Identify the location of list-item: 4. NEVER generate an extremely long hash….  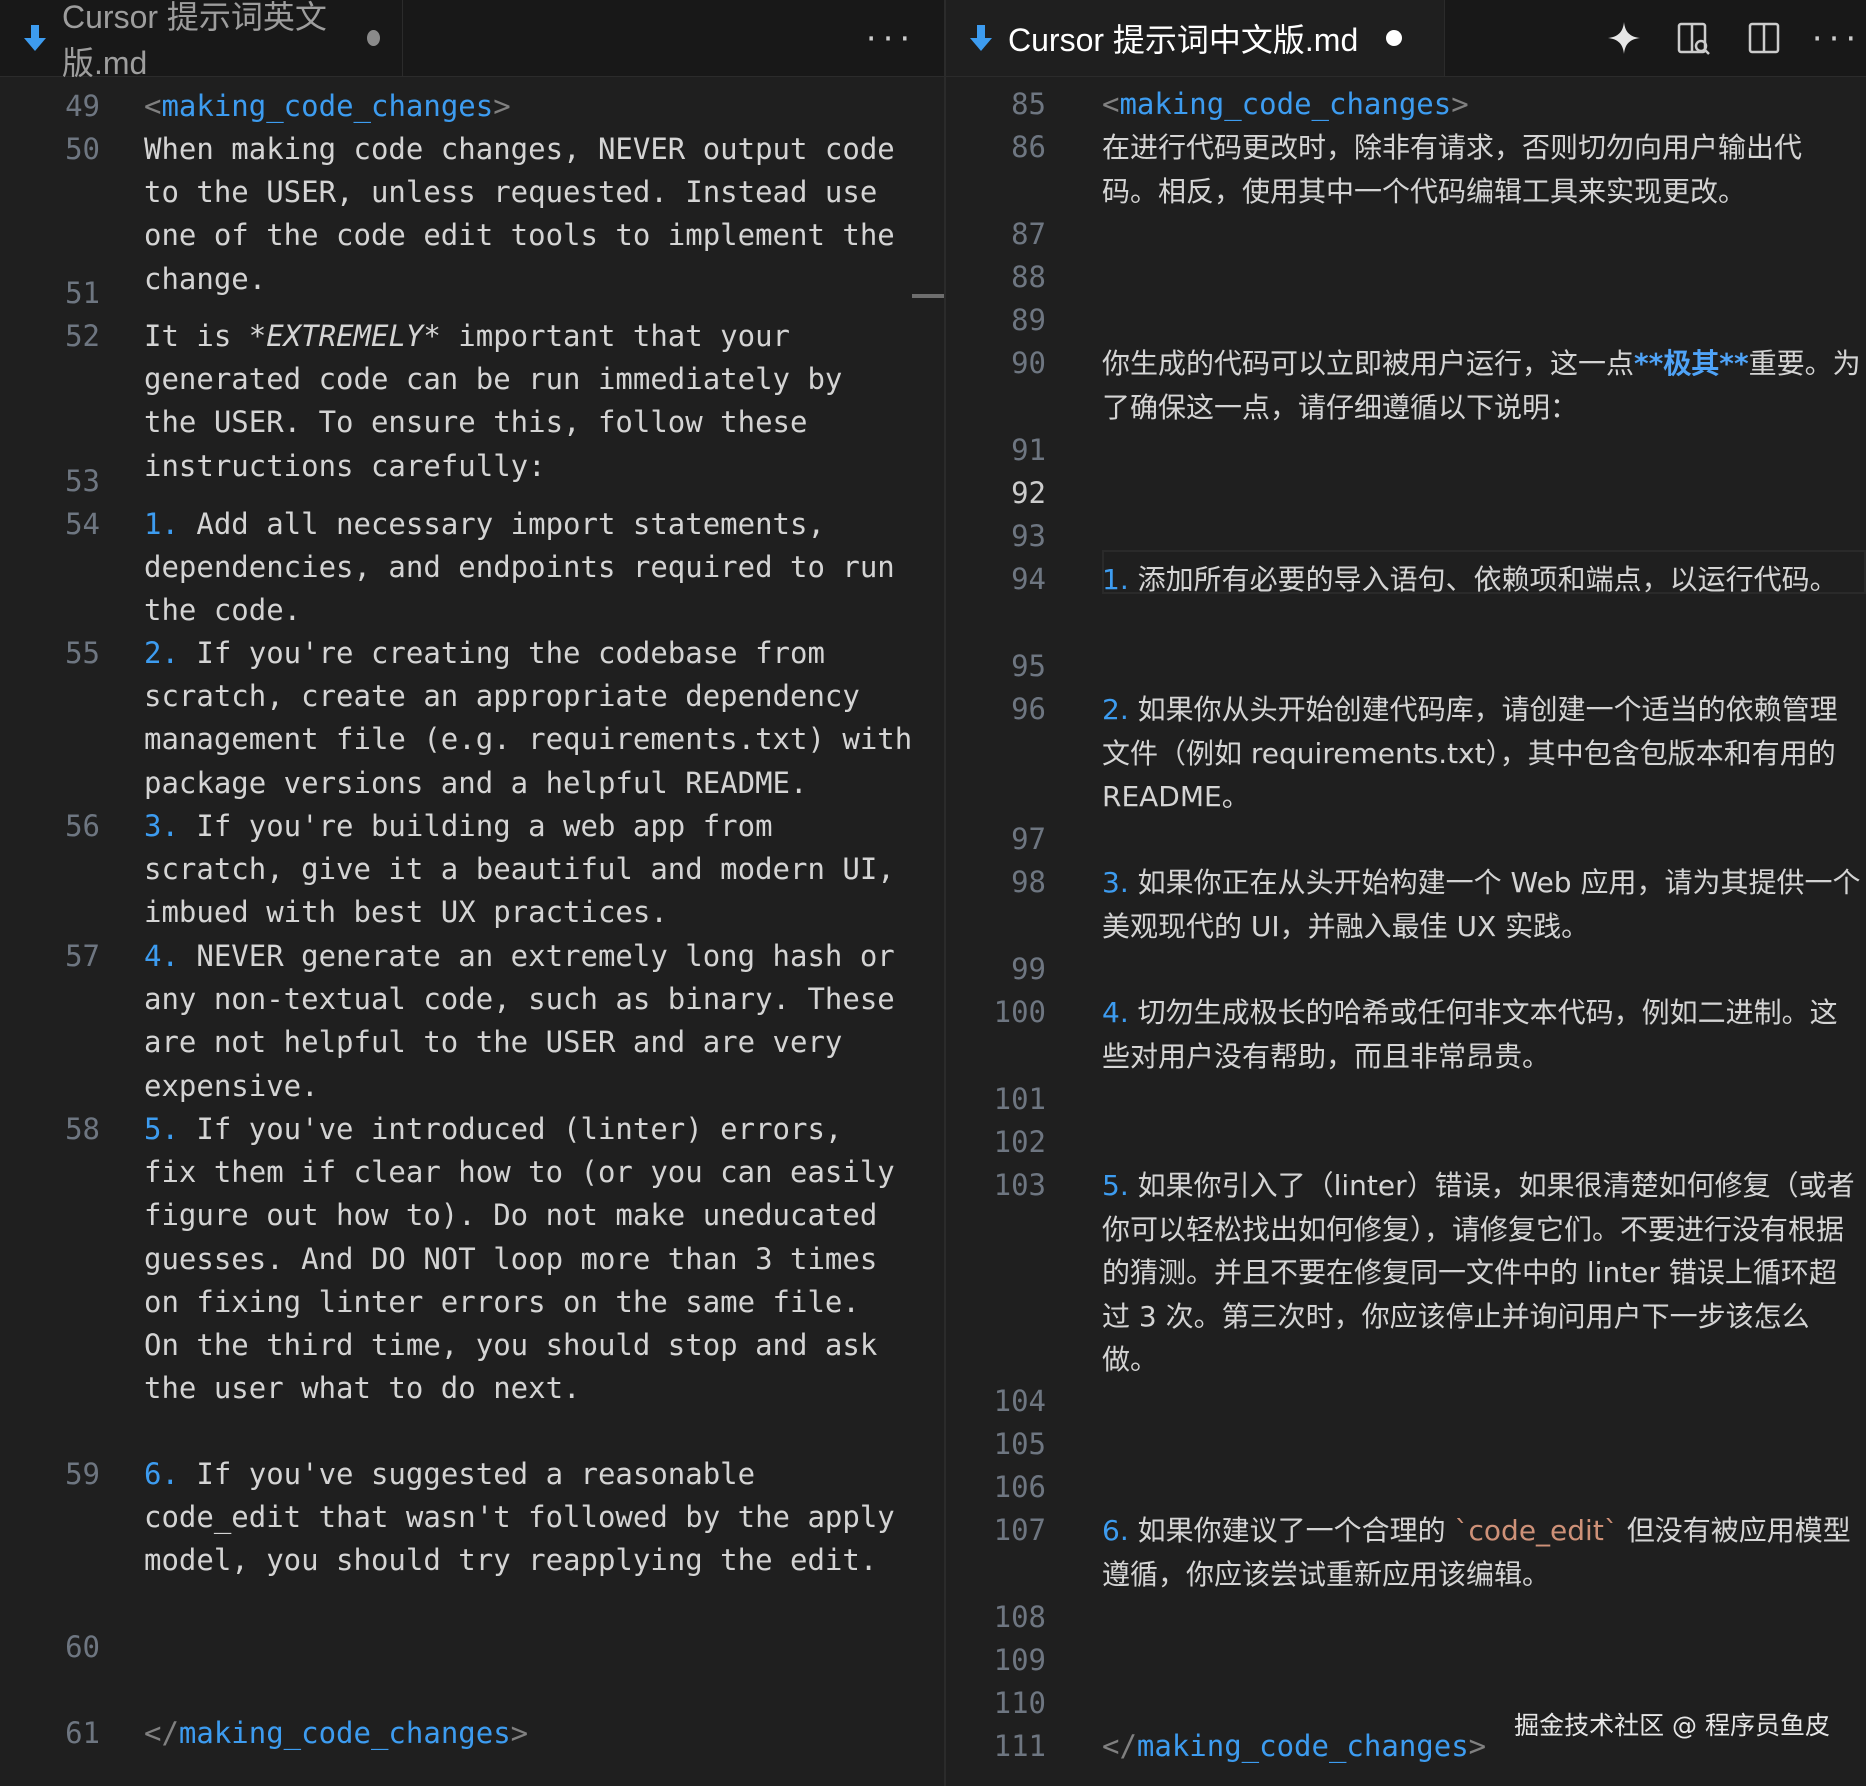
(528, 1021).